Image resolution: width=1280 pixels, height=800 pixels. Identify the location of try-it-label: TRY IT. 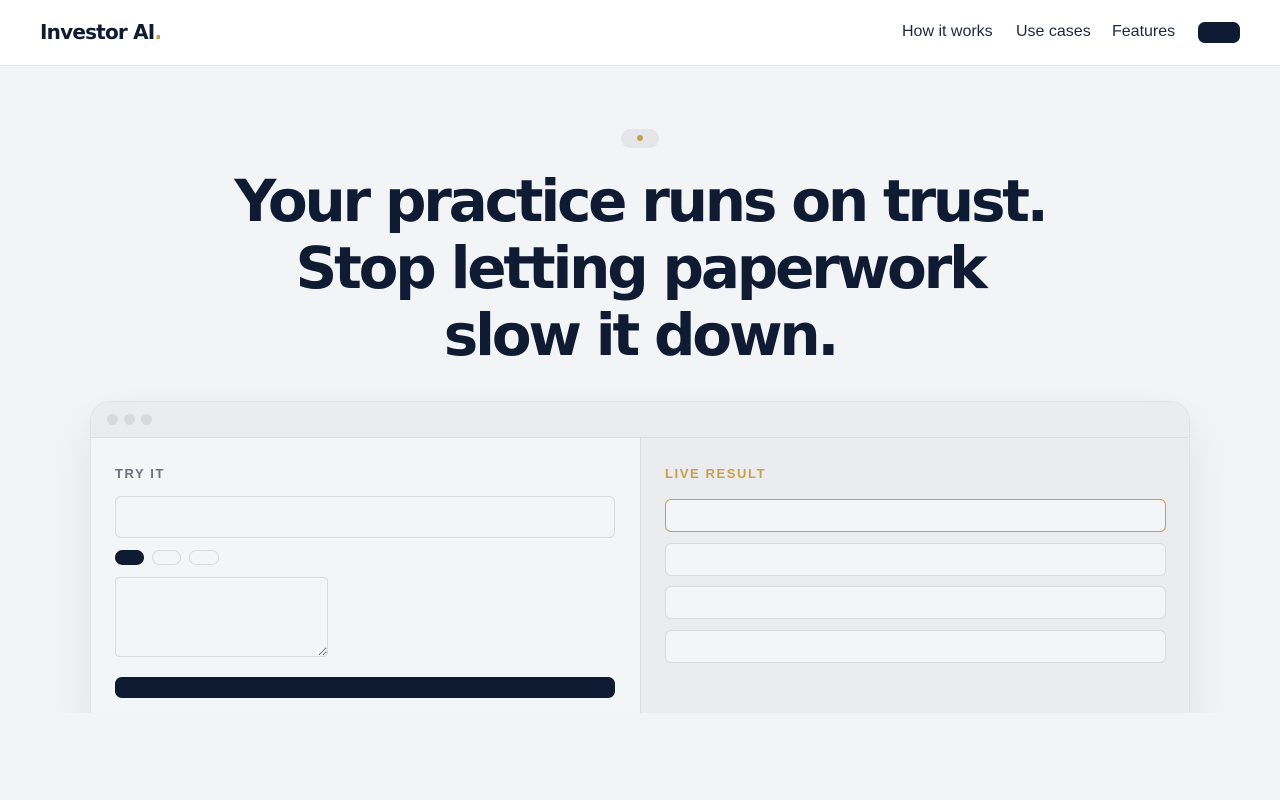
(140, 473).